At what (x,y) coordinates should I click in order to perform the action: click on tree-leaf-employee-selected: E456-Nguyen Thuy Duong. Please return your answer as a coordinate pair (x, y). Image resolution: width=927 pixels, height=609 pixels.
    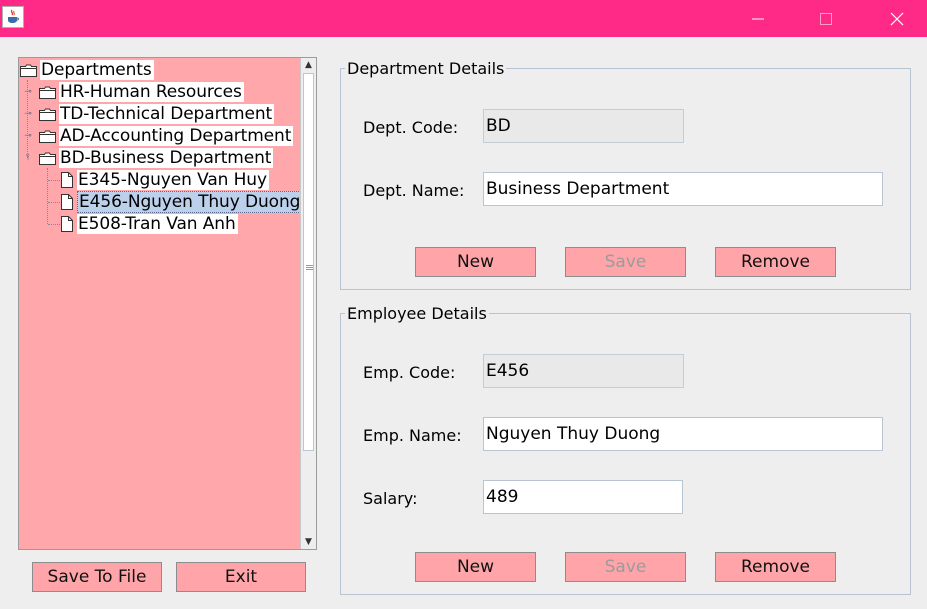
    Looking at the image, I should click on (182, 202).